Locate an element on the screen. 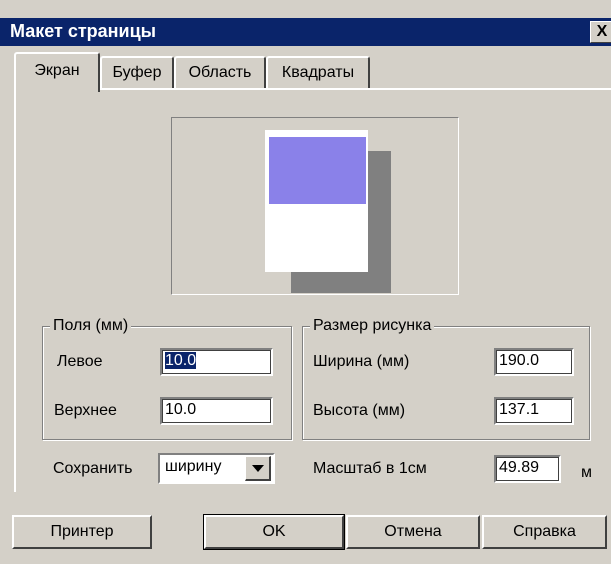  help-button: Справка is located at coordinates (544, 532).